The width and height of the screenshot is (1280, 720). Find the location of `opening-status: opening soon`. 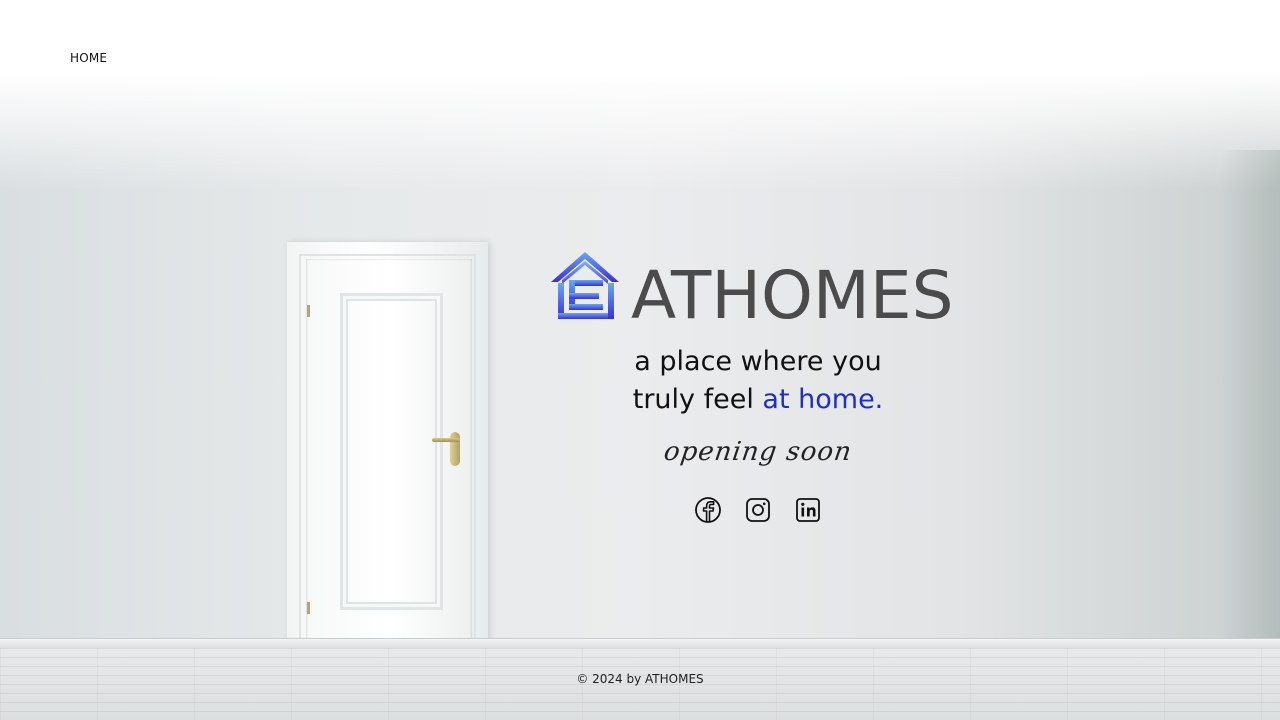

opening-status: opening soon is located at coordinates (757, 452).